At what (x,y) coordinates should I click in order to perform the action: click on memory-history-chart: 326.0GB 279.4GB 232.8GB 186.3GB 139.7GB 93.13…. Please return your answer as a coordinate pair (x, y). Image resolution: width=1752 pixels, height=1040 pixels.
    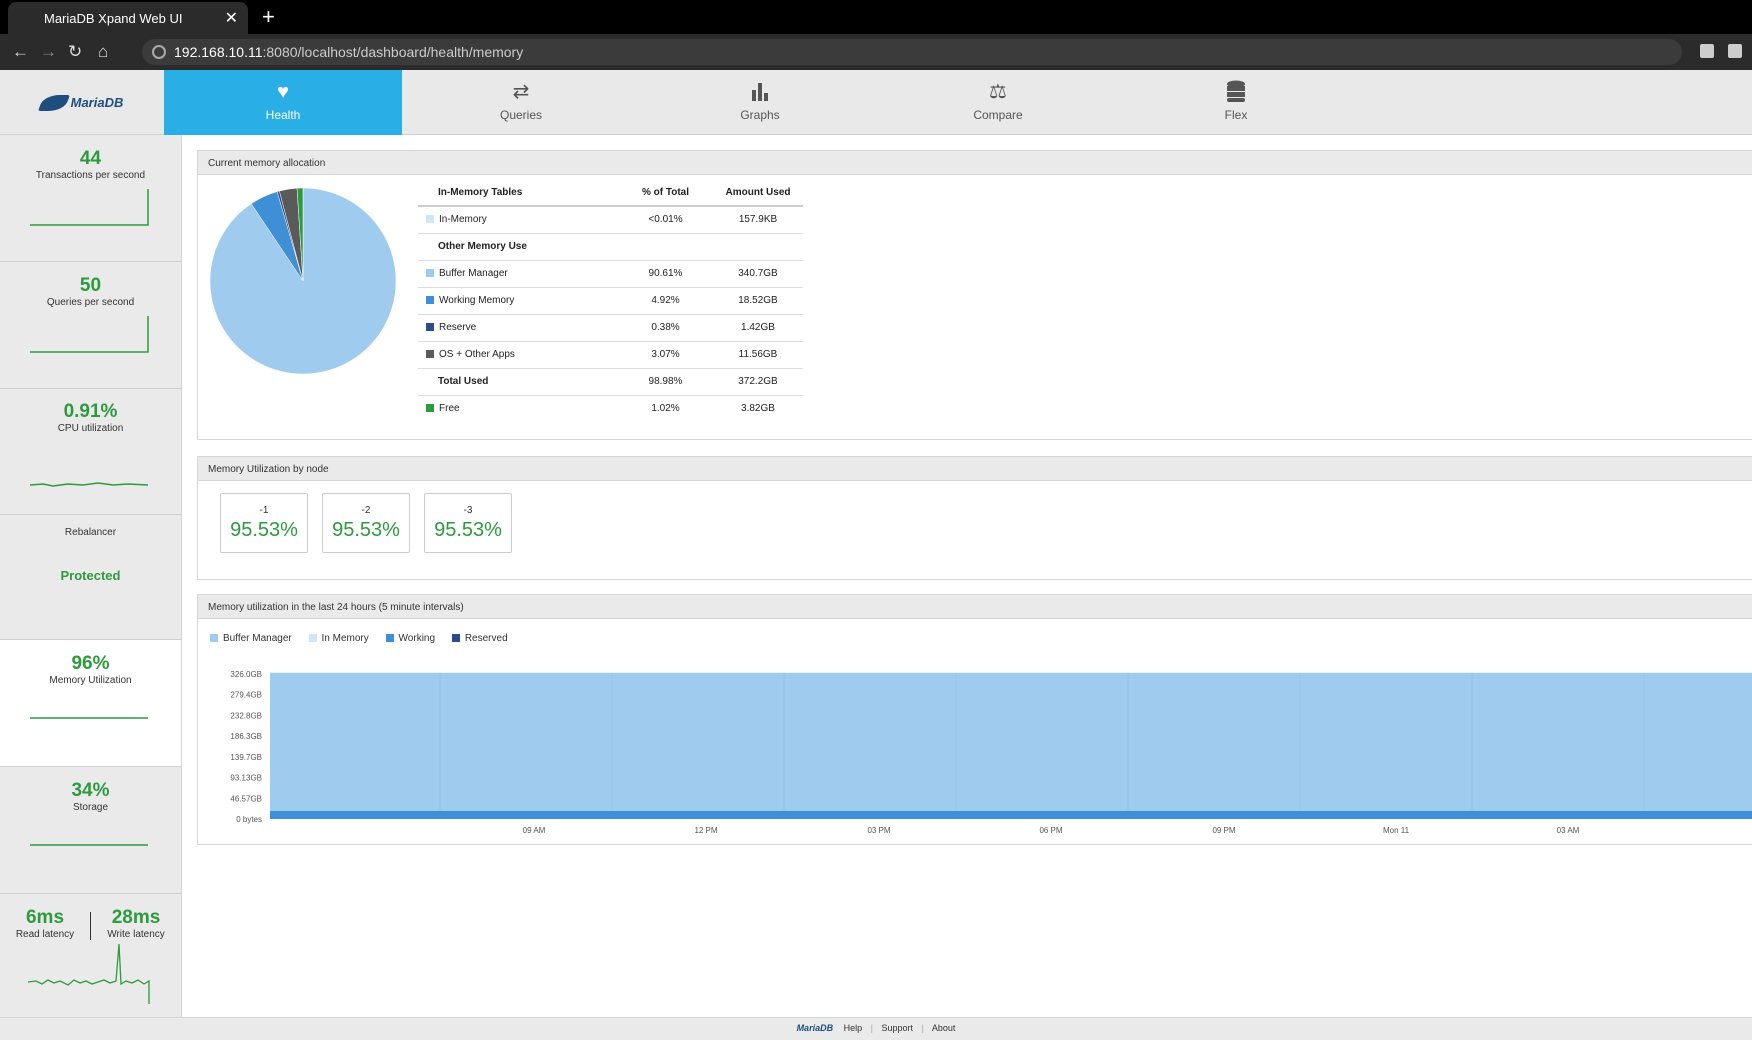
    Looking at the image, I should click on (991, 752).